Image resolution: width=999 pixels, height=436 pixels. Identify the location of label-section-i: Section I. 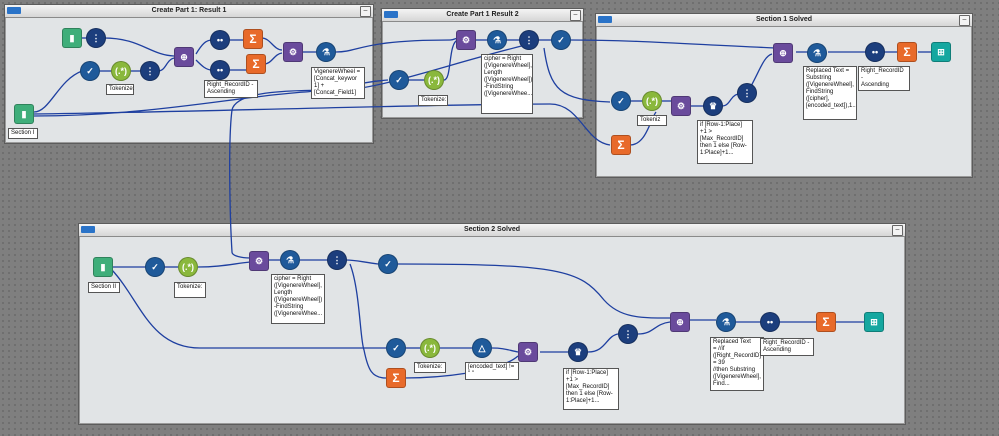
(23, 133).